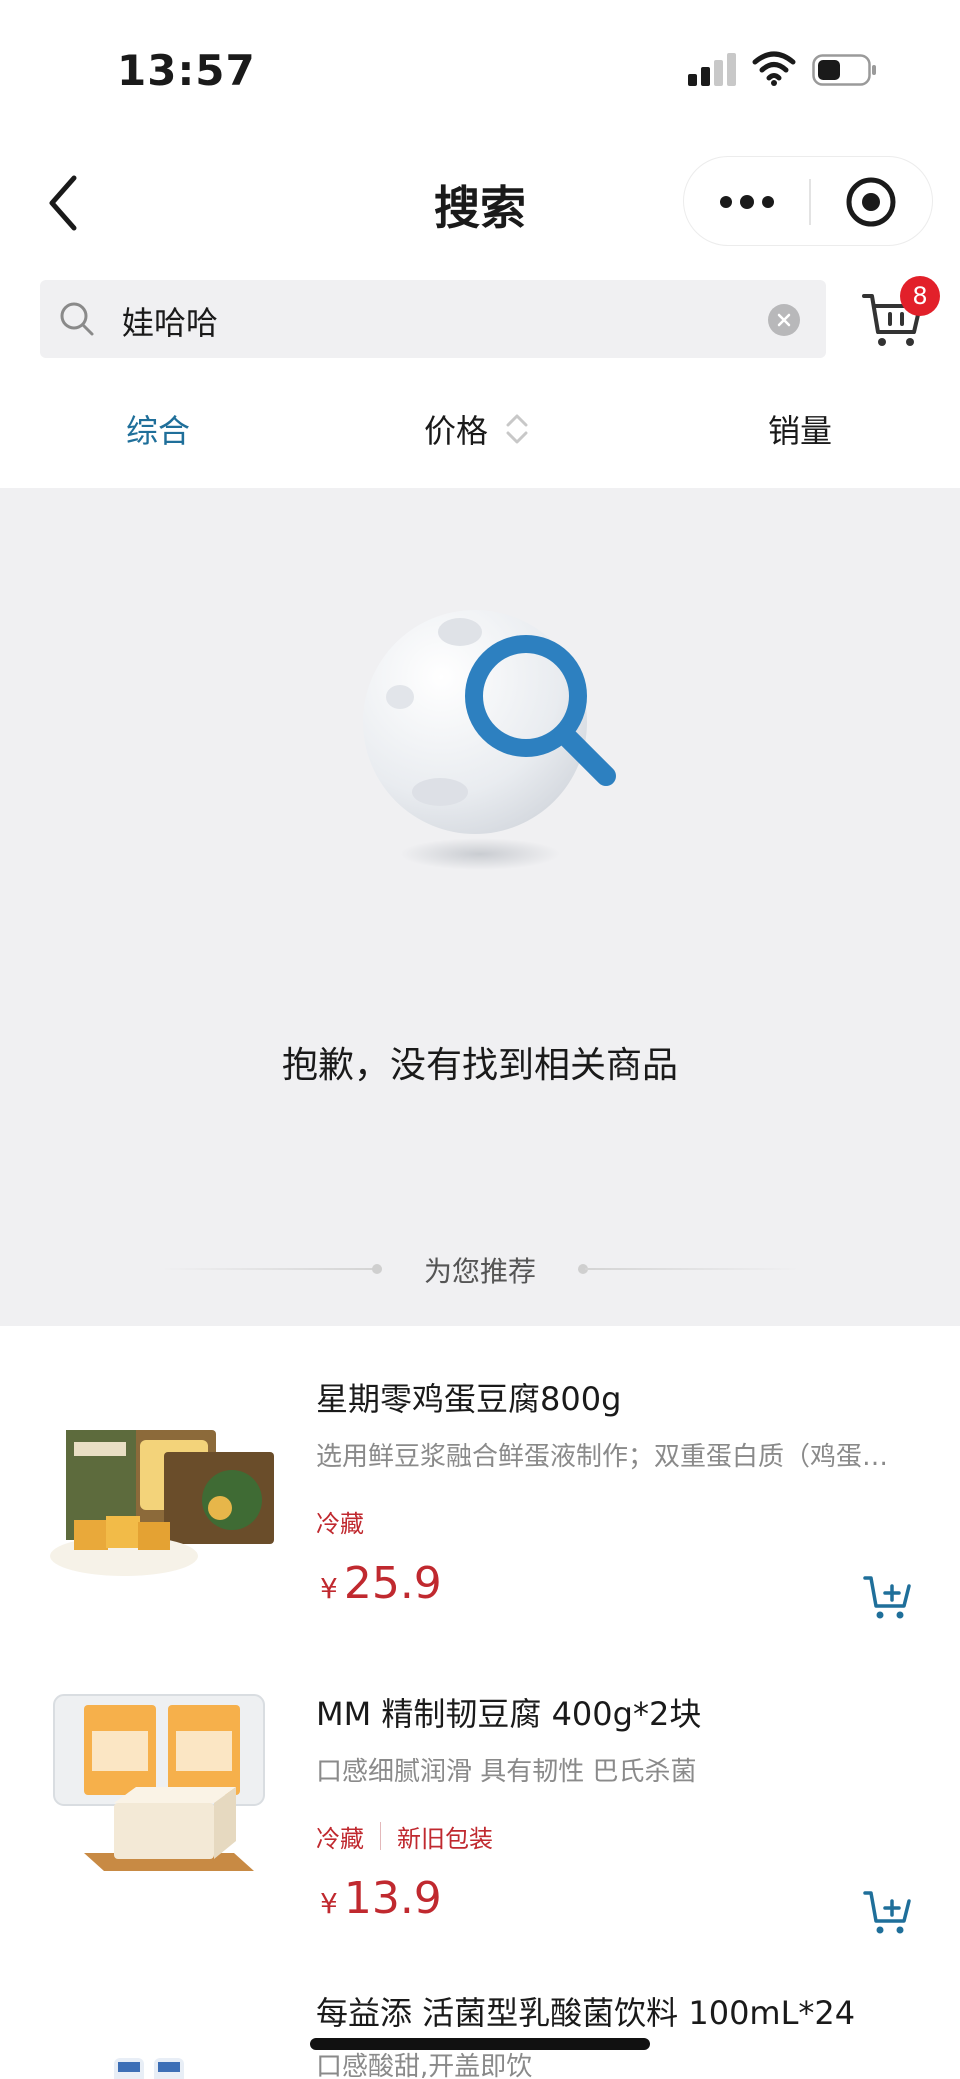  What do you see at coordinates (433, 319) in the screenshot?
I see `search-bar: 娃哈哈` at bounding box center [433, 319].